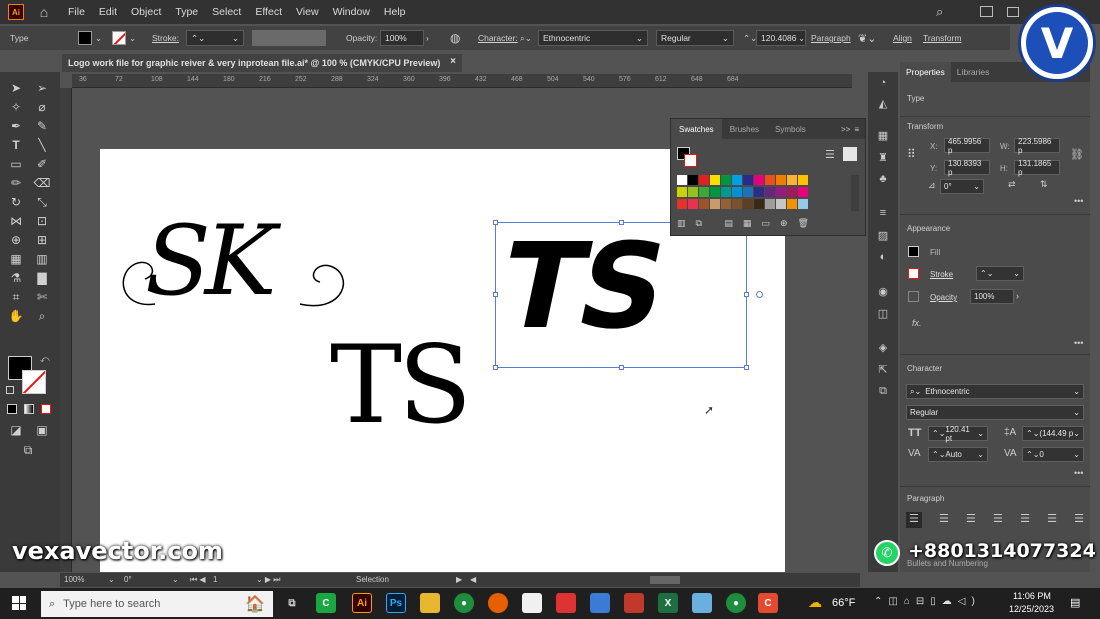 This screenshot has width=1100, height=619. Describe the element at coordinates (532, 603) in the screenshot. I see `document-app-icon` at that location.